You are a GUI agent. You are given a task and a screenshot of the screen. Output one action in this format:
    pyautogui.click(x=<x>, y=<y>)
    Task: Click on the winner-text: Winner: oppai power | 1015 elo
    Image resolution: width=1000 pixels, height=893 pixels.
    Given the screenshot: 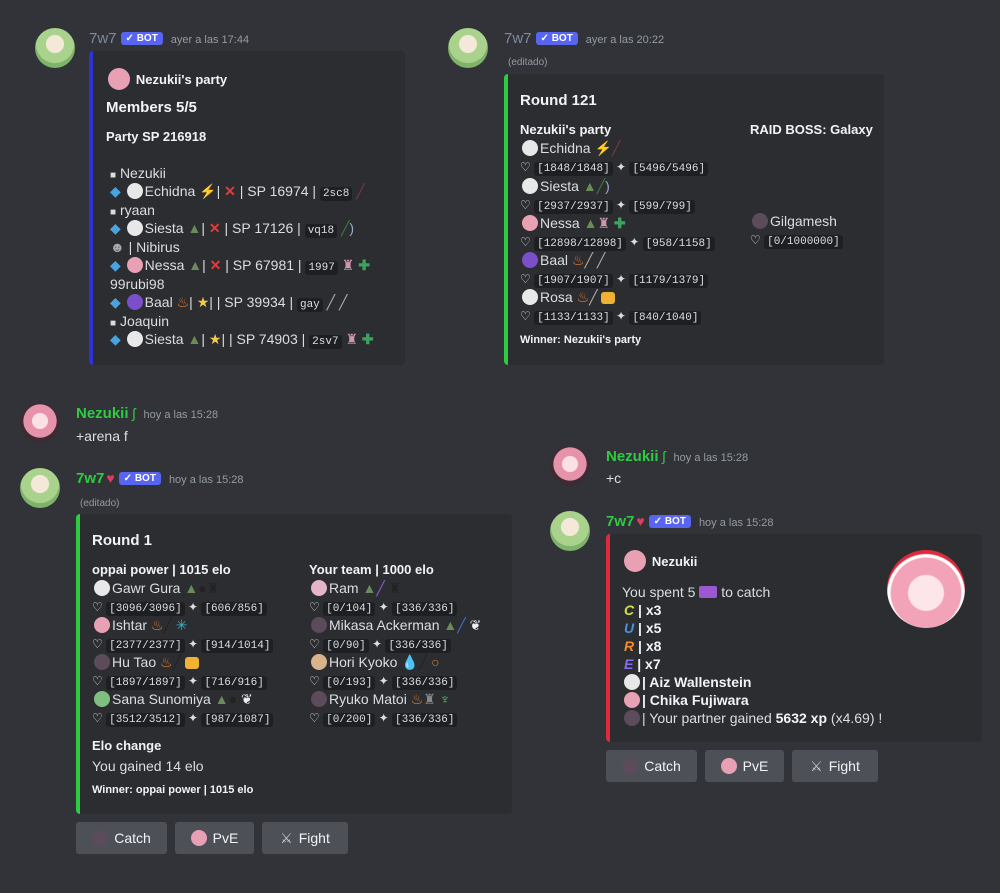 What is the action you would take?
    pyautogui.click(x=173, y=790)
    